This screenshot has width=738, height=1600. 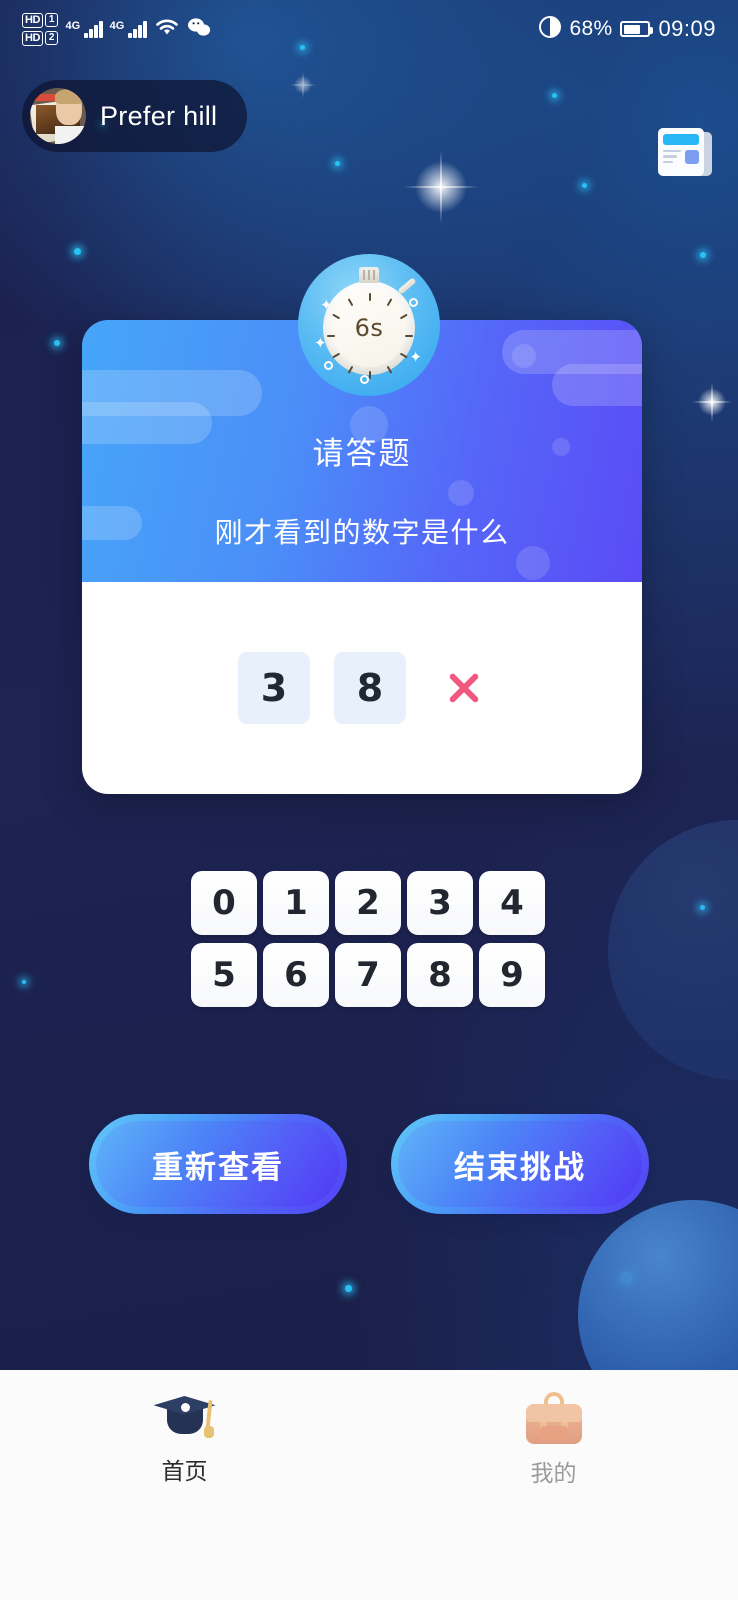 I want to click on wifi-icon, so click(x=167, y=29).